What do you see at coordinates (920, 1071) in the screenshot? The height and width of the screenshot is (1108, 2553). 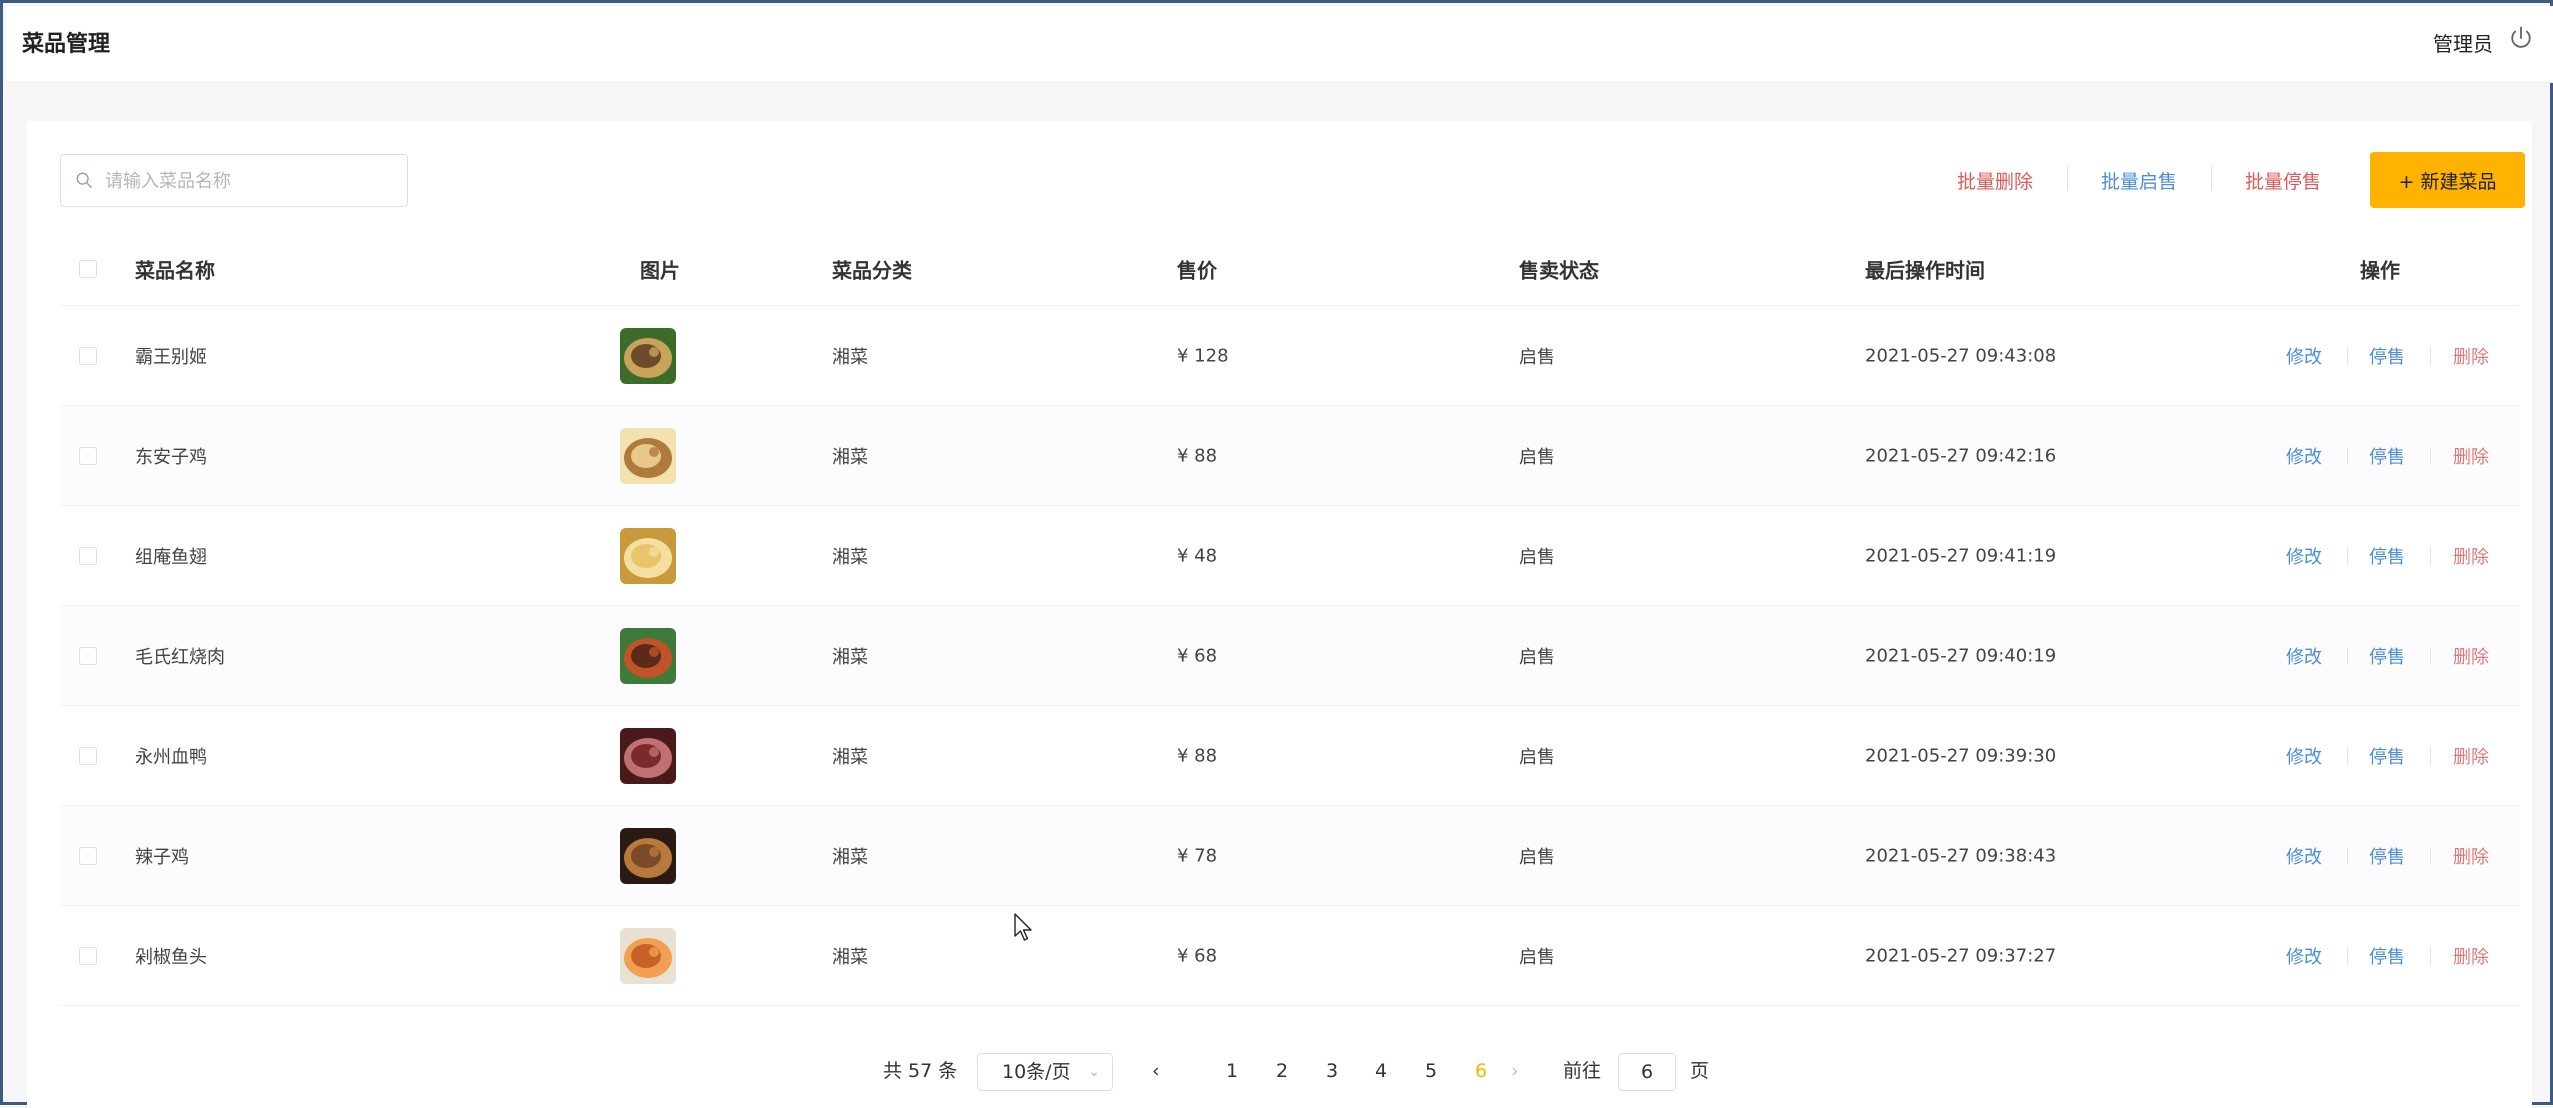 I see `pagination-total: 共 57 条` at bounding box center [920, 1071].